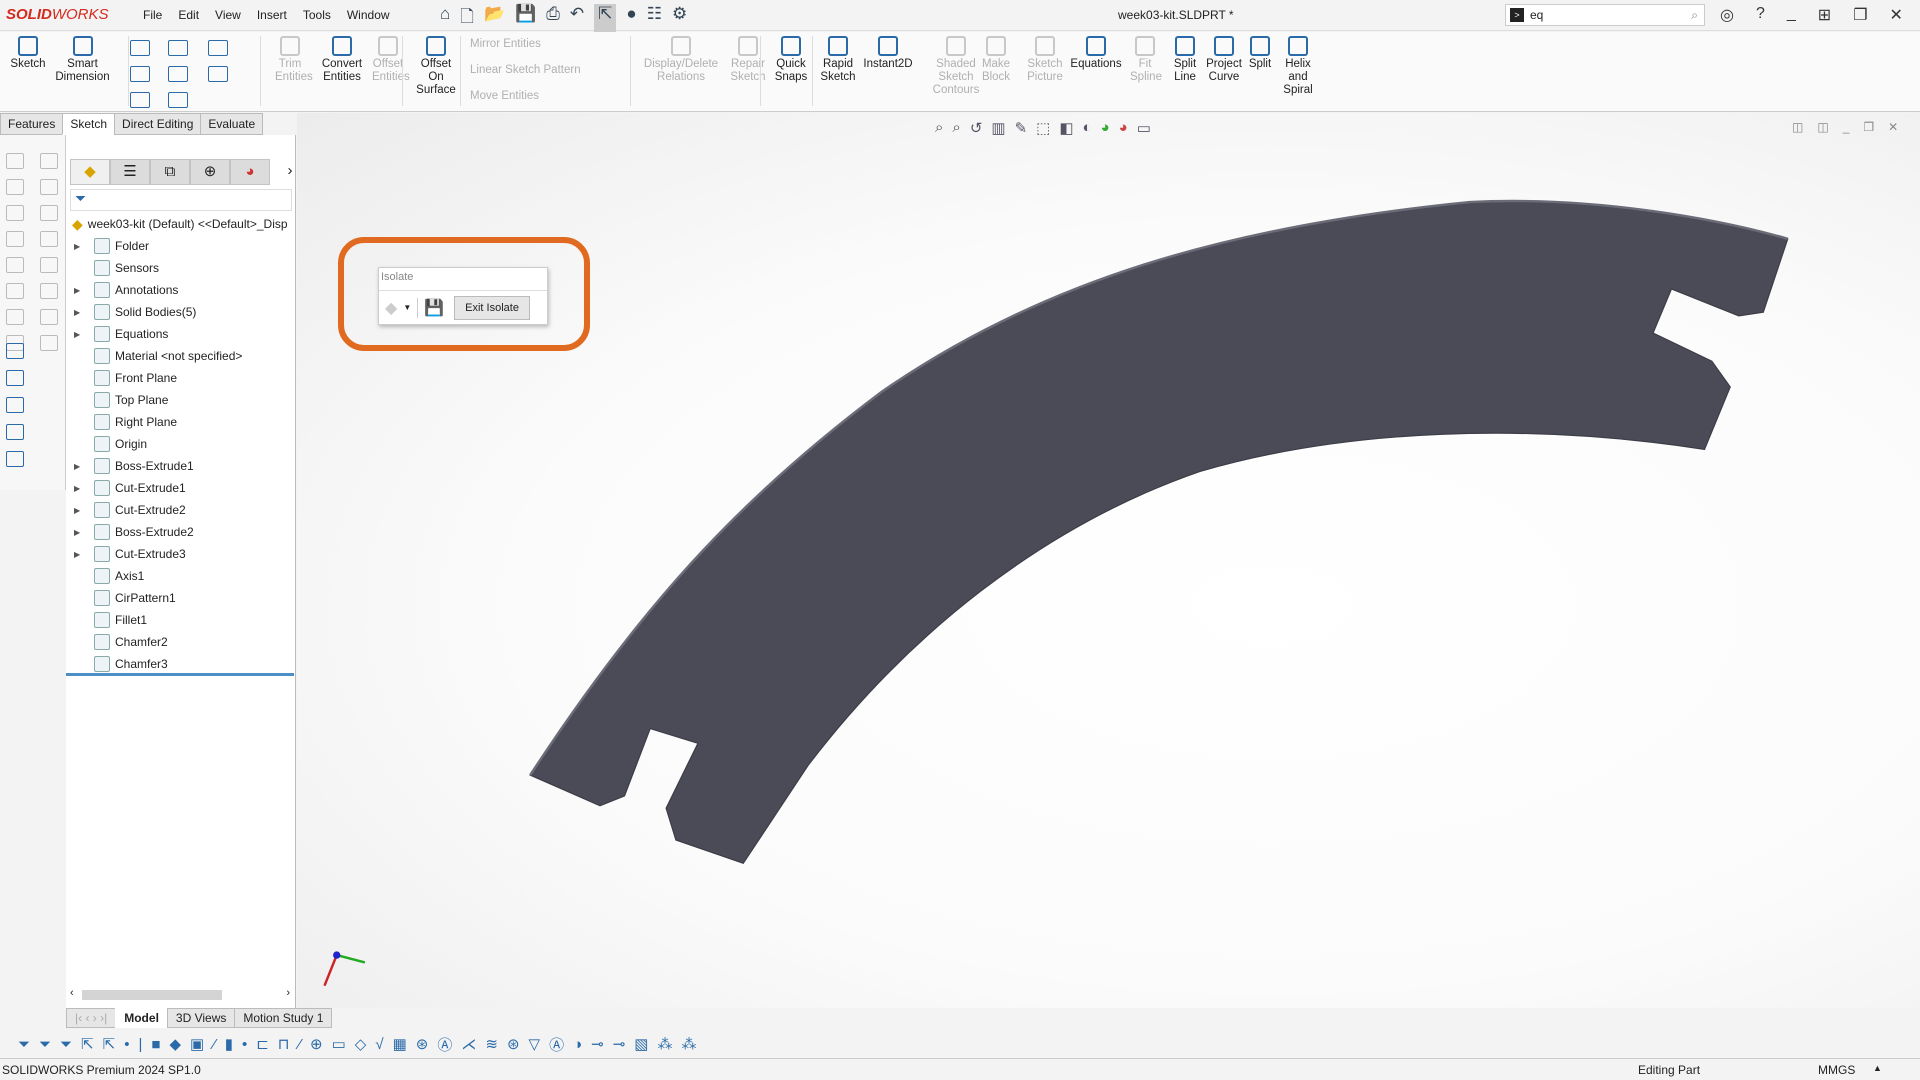 The height and width of the screenshot is (1080, 1920). I want to click on ribbon-sketch: Sketch, so click(28, 53).